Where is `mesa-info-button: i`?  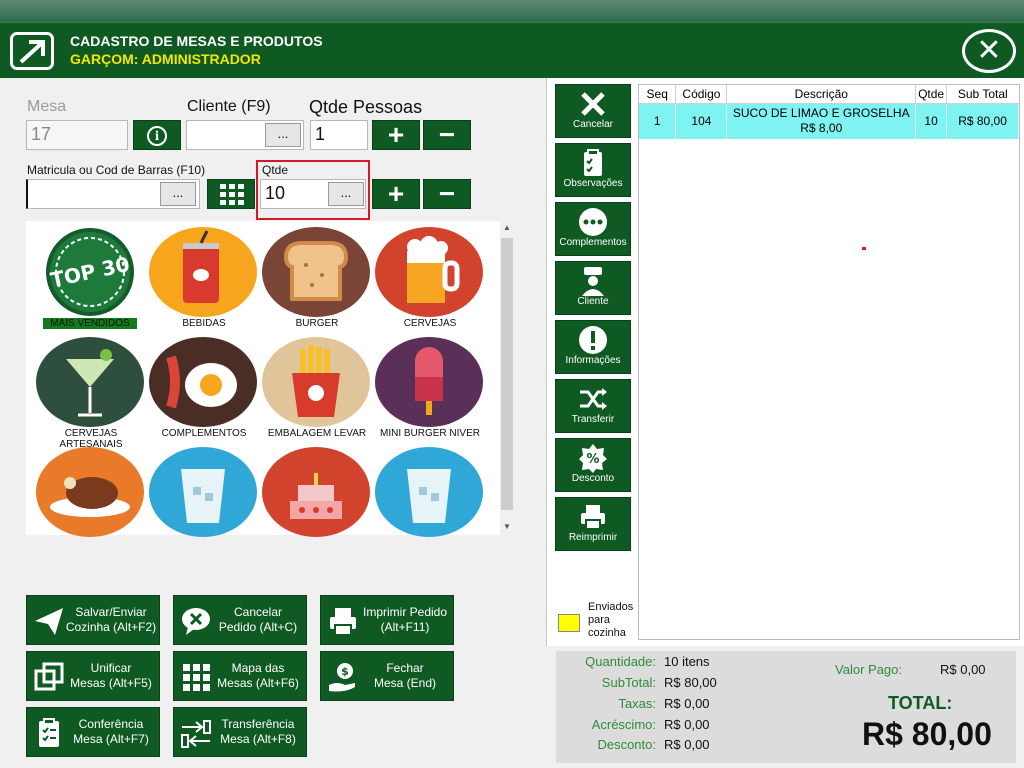
mesa-info-button: i is located at coordinates (157, 135).